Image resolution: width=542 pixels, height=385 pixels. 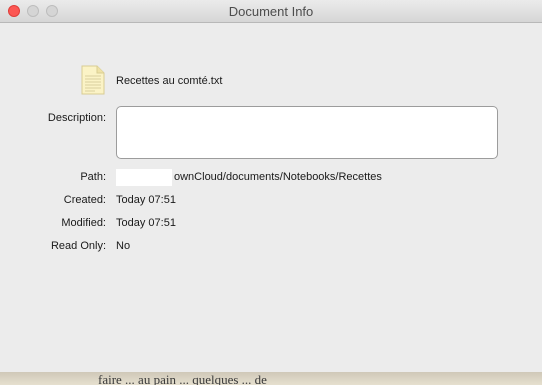 What do you see at coordinates (278, 177) in the screenshot?
I see `path-value: ownCloud/documents/Notebooks/Recettes` at bounding box center [278, 177].